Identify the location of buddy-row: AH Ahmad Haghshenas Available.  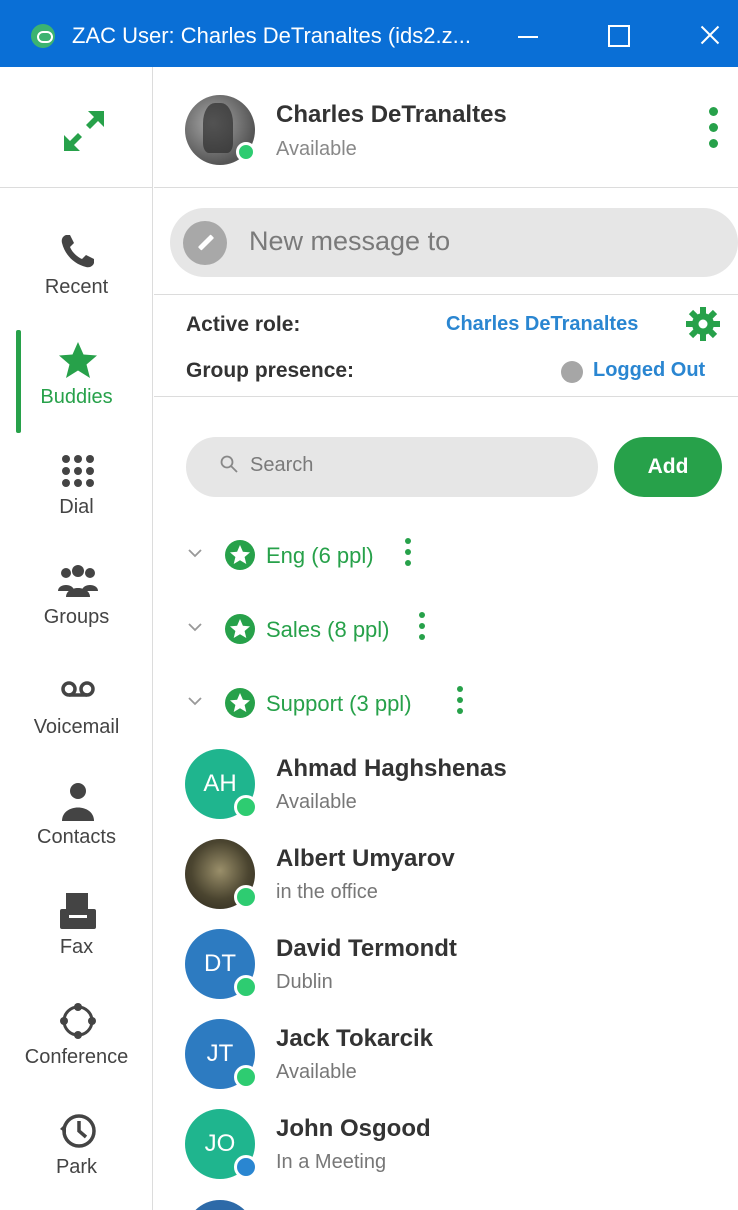
(446, 794).